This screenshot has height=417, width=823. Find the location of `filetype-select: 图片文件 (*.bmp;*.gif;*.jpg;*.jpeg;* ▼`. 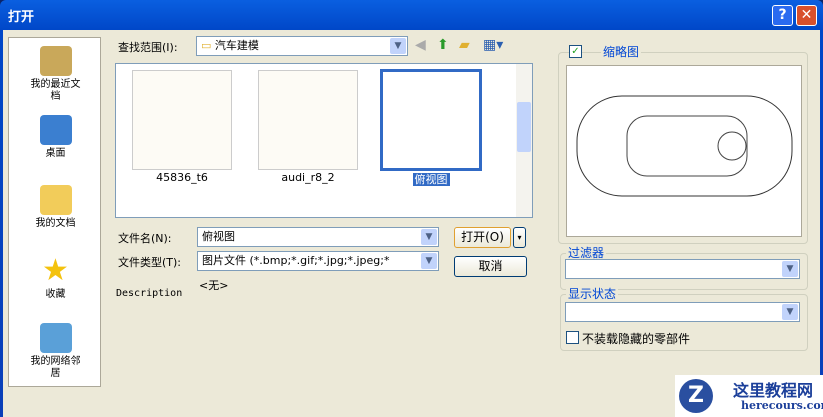

filetype-select: 图片文件 (*.bmp;*.gif;*.jpg;*.jpeg;* ▼ is located at coordinates (318, 261).